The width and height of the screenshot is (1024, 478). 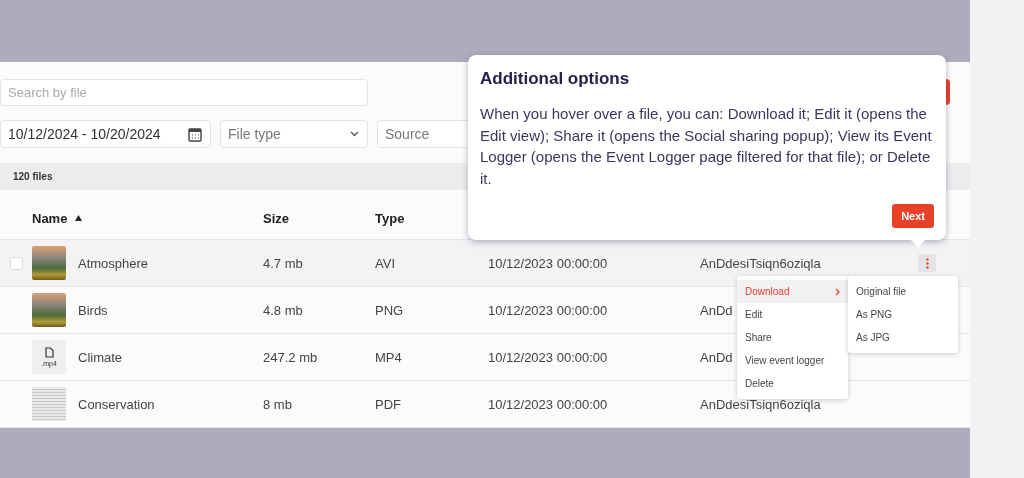 I want to click on search-field: Search by file, so click(x=184, y=92).